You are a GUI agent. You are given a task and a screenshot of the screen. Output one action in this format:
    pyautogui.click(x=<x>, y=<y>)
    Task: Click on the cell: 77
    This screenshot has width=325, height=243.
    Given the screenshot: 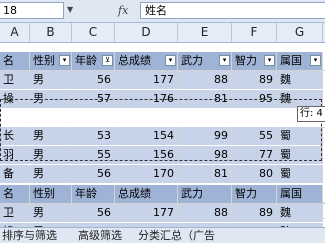 What is the action you would take?
    pyautogui.click(x=254, y=155)
    